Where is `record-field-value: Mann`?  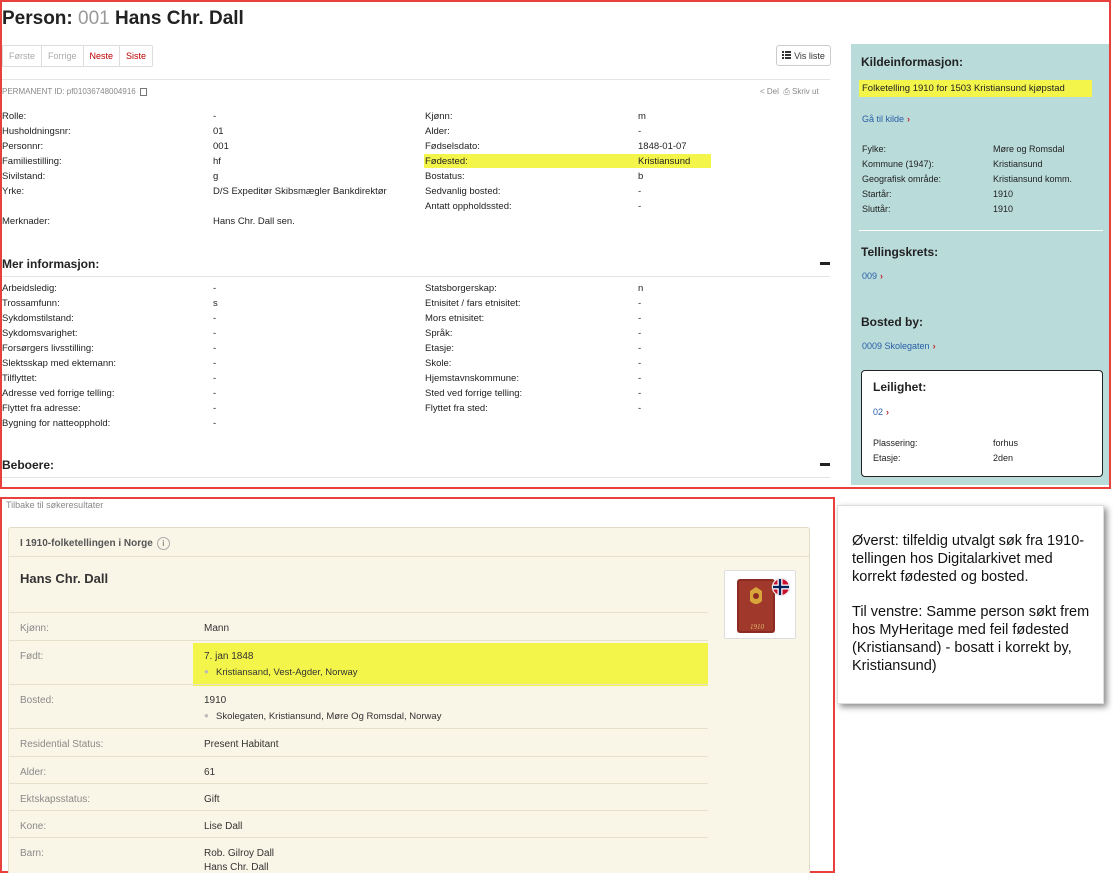 record-field-value: Mann is located at coordinates (217, 628).